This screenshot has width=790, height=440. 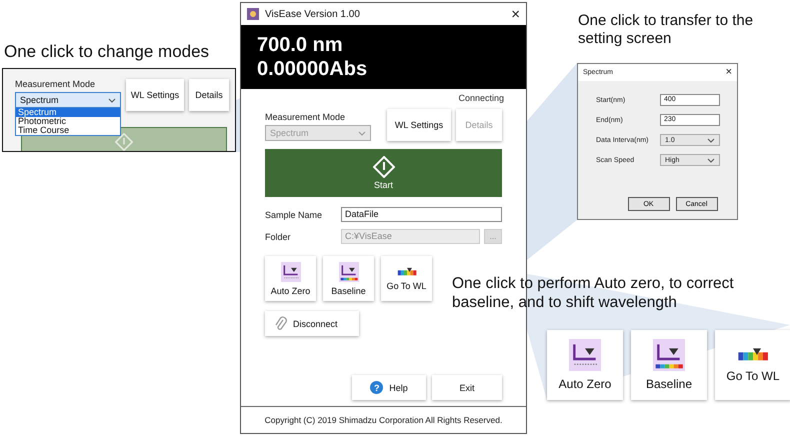 I want to click on field-label: Folder, so click(x=278, y=237).